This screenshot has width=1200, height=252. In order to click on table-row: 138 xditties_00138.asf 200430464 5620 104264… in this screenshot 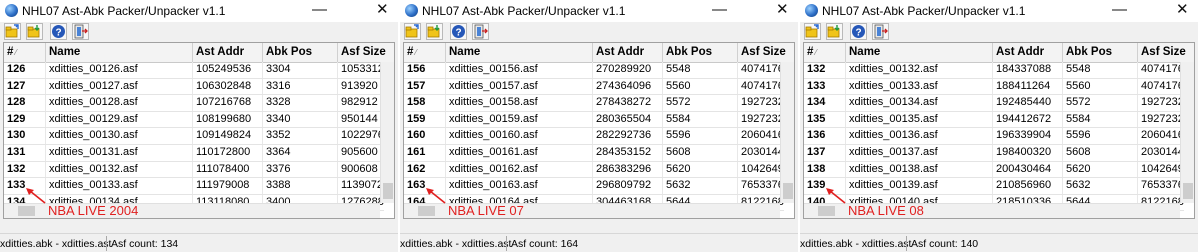, I will do `click(997, 170)`.